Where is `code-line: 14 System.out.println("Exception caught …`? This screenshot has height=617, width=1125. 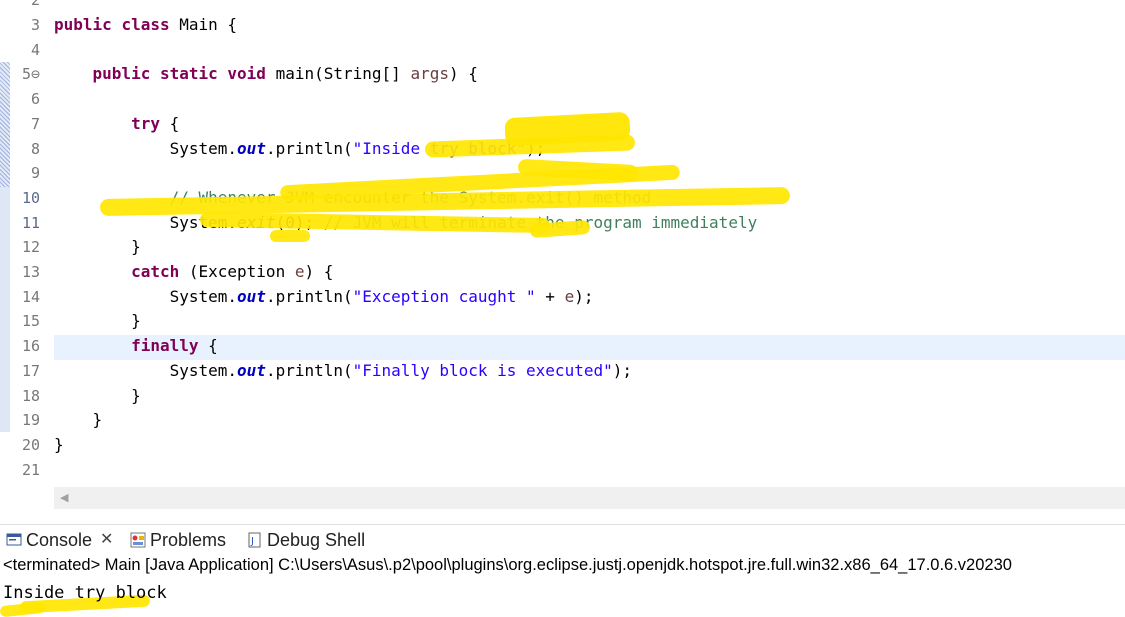
code-line: 14 System.out.println("Exception caught … is located at coordinates (562, 297).